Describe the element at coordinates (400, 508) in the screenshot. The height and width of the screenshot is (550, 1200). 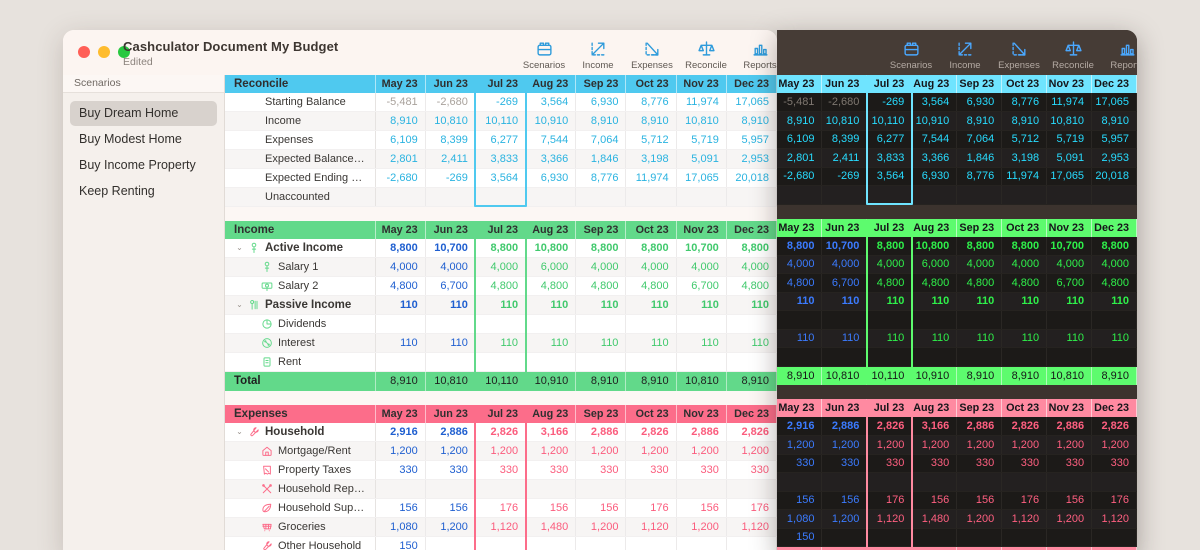
I see `cell-may-23: 156` at that location.